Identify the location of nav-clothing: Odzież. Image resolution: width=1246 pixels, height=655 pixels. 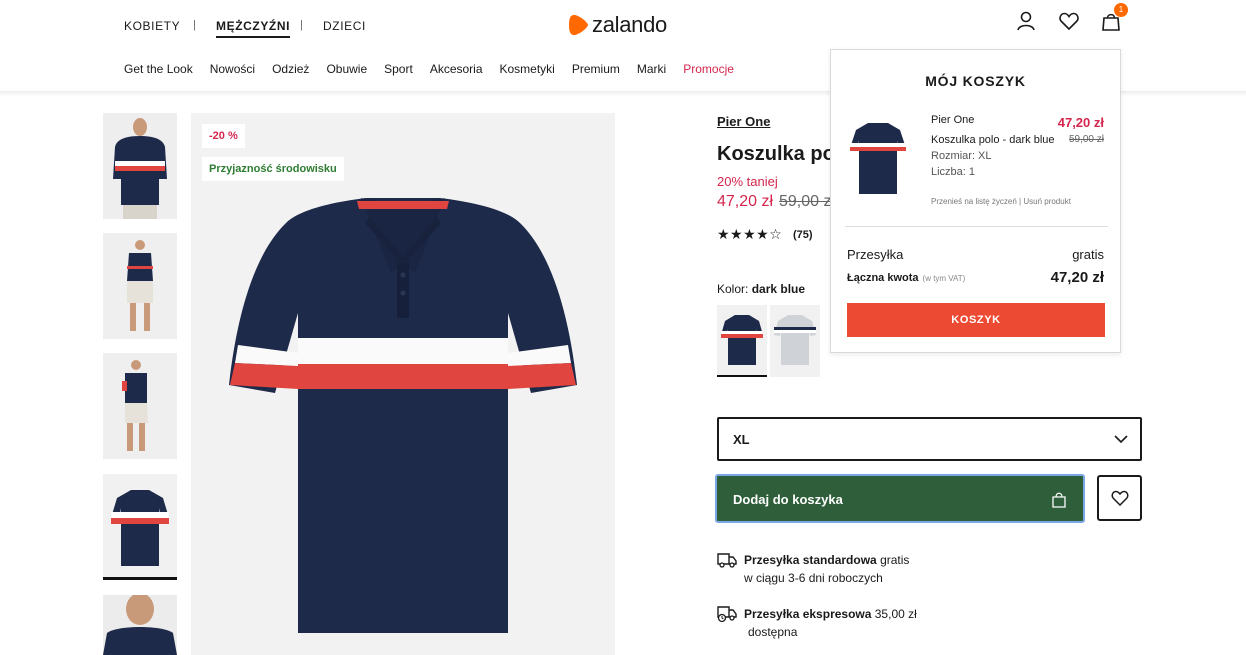
(290, 69).